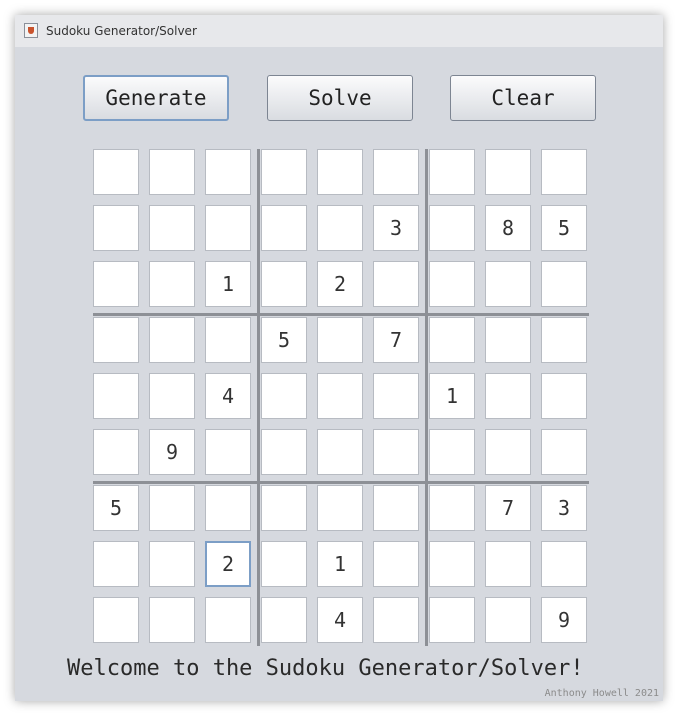 This screenshot has width=684, height=723. I want to click on sudoku-cell-r4c9, so click(564, 340).